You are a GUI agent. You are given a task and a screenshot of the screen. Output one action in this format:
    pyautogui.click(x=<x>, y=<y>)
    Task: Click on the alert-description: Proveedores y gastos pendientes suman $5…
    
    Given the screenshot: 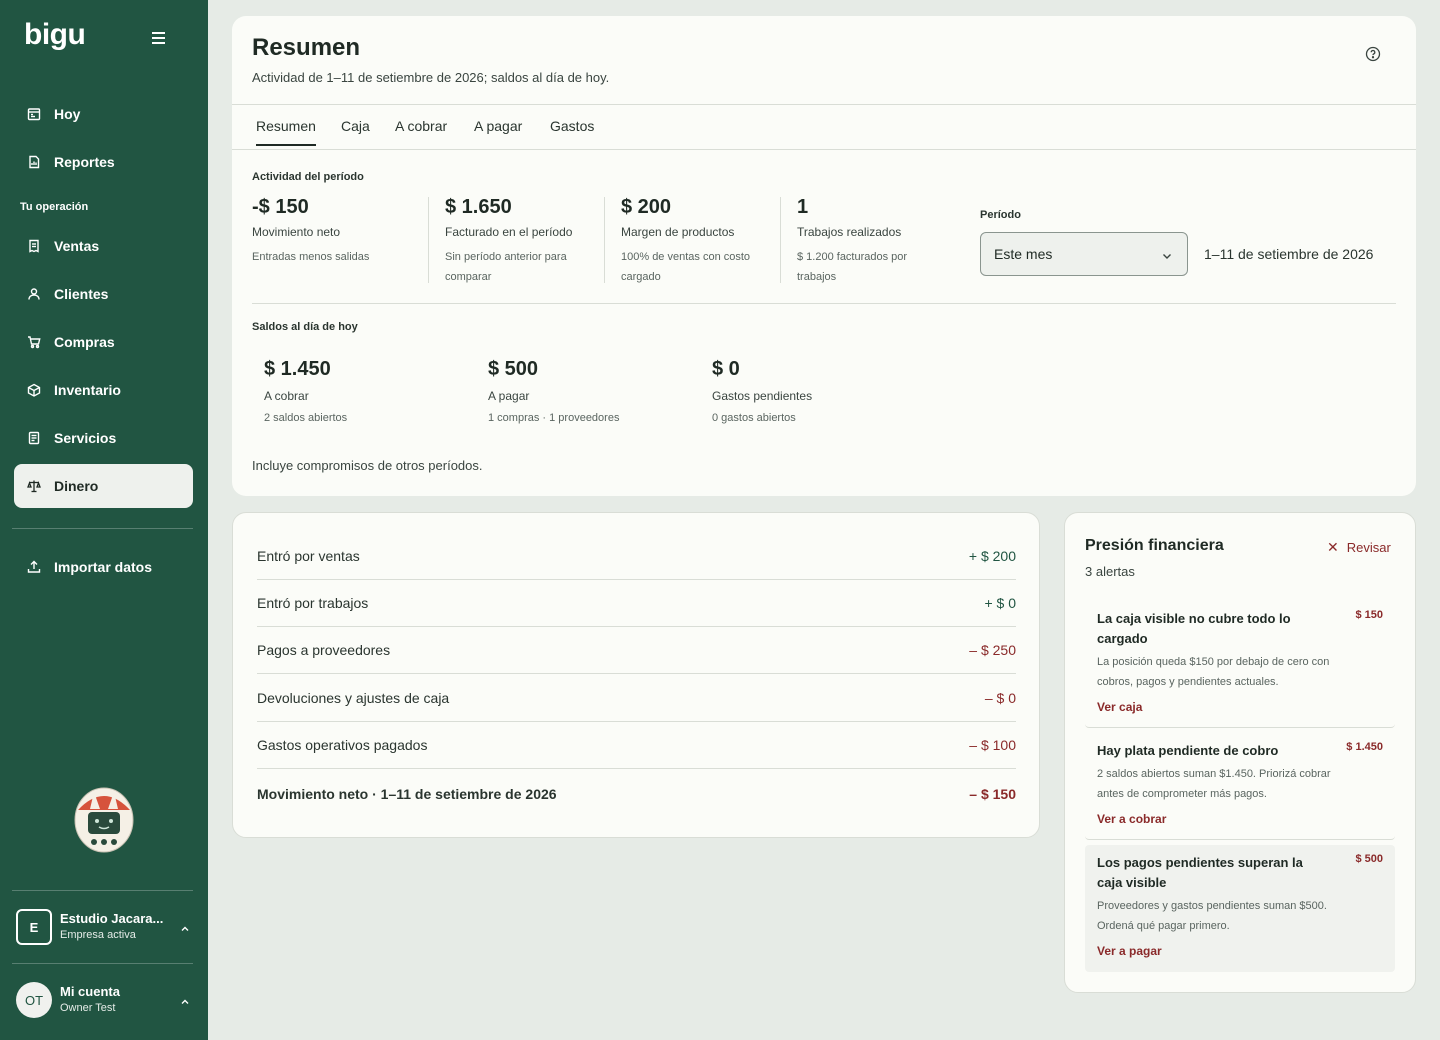 What is the action you would take?
    pyautogui.click(x=1212, y=916)
    